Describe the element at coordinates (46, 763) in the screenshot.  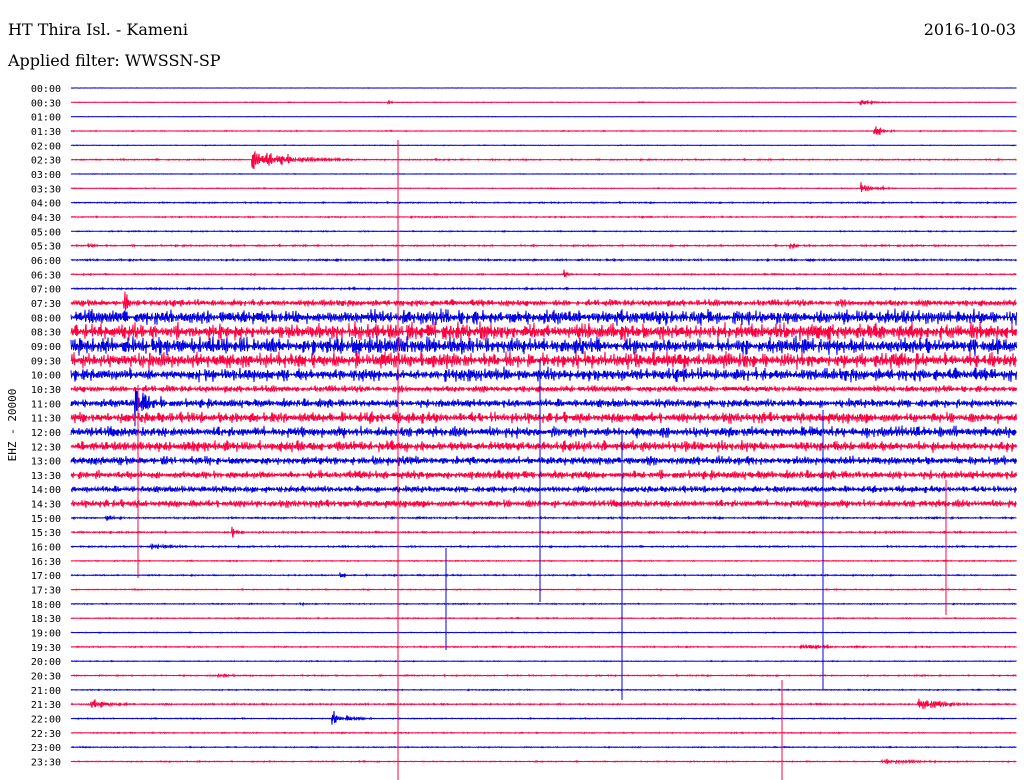
I see `tick-label: 23:30` at that location.